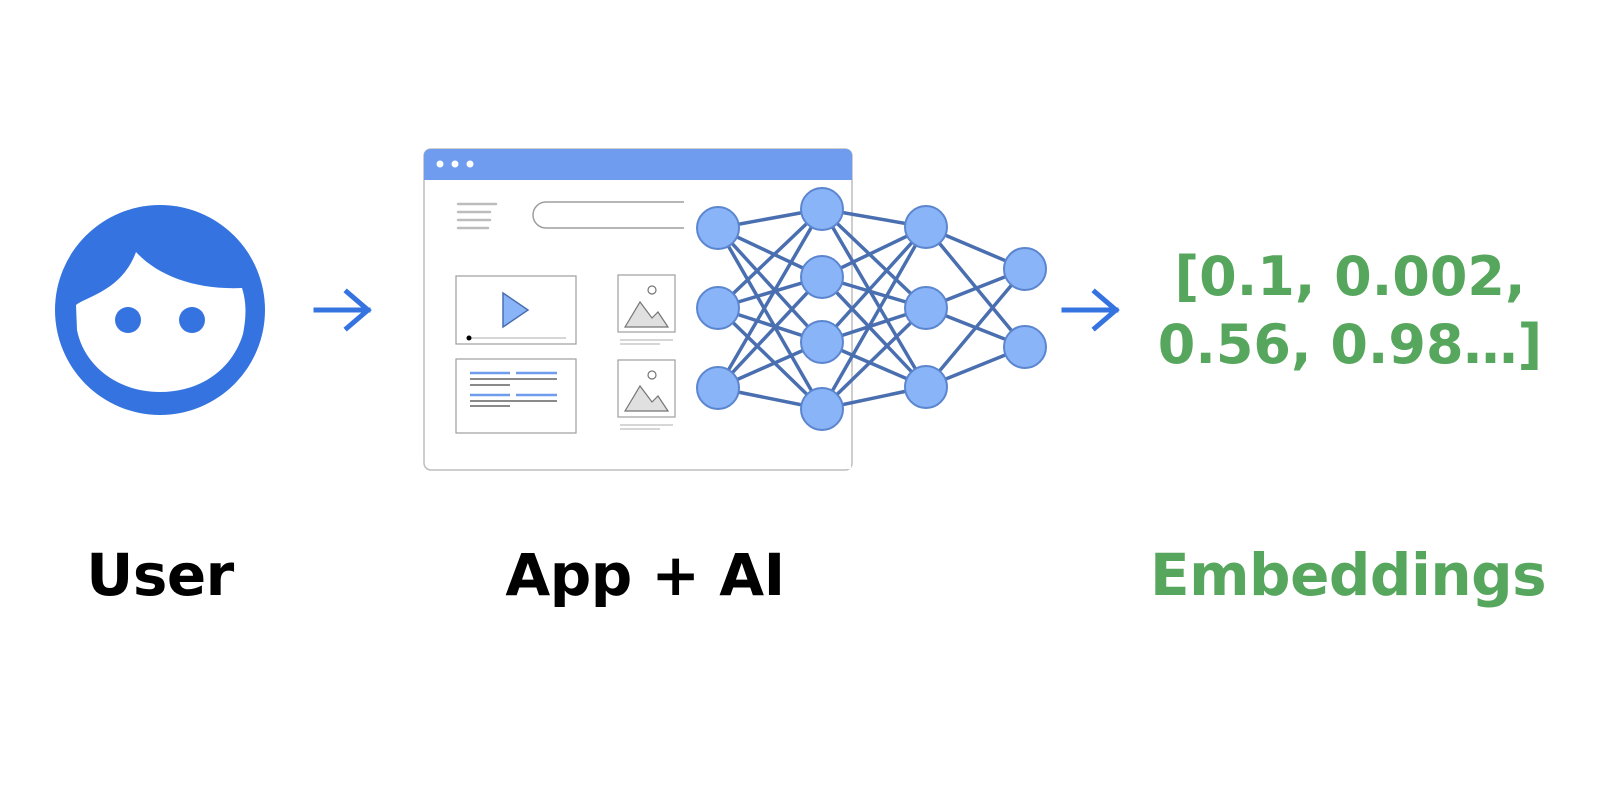 This screenshot has height=800, width=1600. Describe the element at coordinates (192, 320) in the screenshot. I see `right-eye` at that location.